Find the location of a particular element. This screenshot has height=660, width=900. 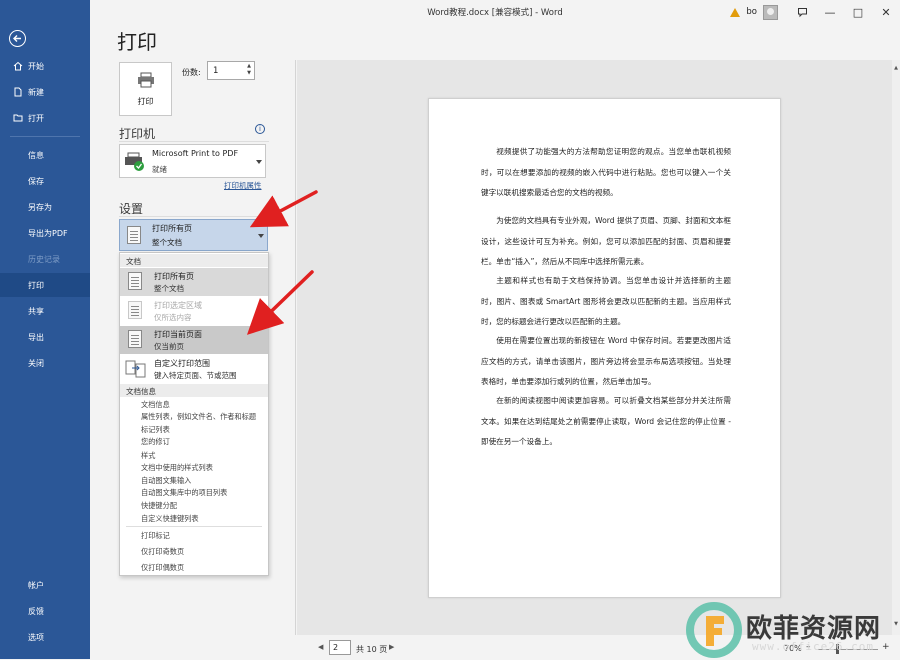

next-page-icon: ▶ is located at coordinates (391, 647).